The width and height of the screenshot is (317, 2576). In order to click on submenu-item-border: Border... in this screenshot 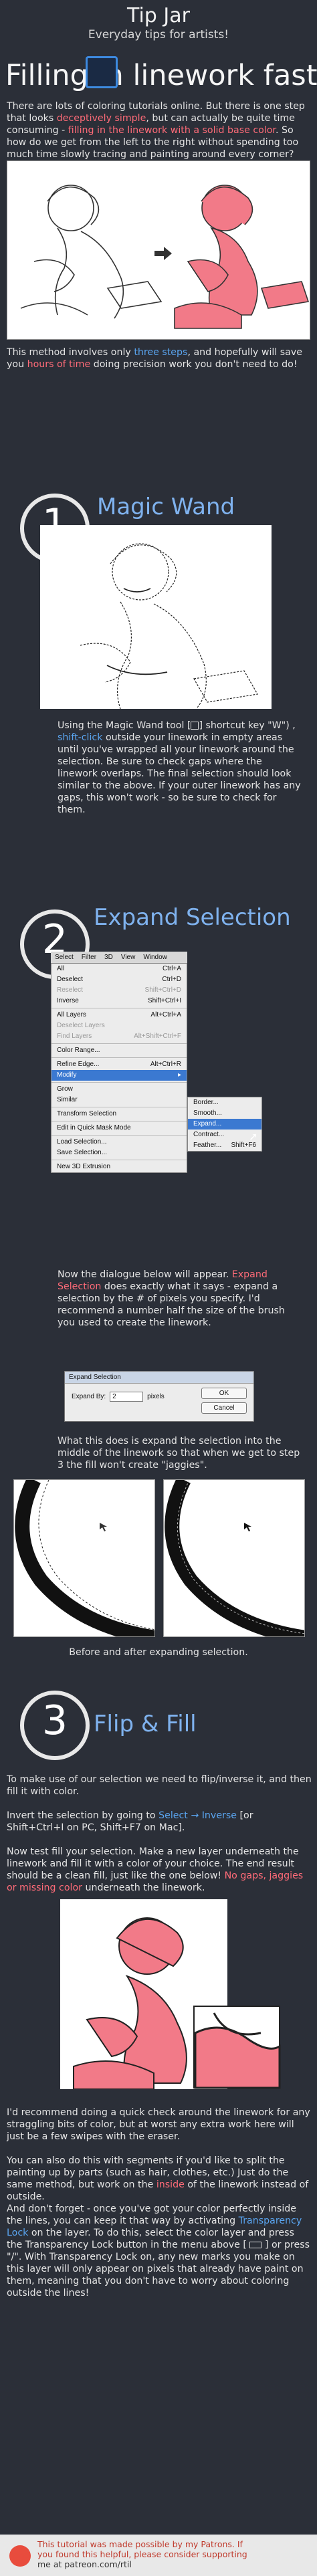, I will do `click(224, 1102)`.